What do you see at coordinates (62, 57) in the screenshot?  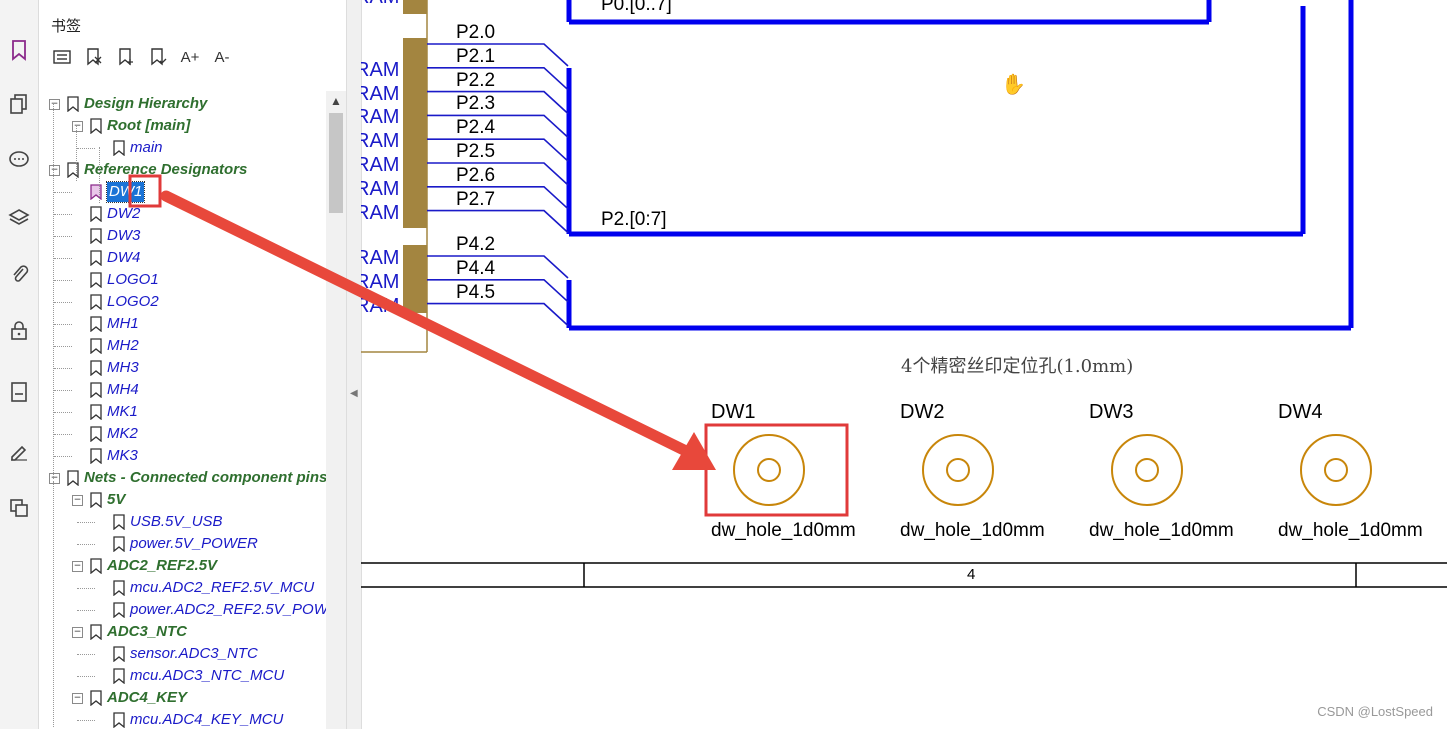 I see `options-menu-icon` at bounding box center [62, 57].